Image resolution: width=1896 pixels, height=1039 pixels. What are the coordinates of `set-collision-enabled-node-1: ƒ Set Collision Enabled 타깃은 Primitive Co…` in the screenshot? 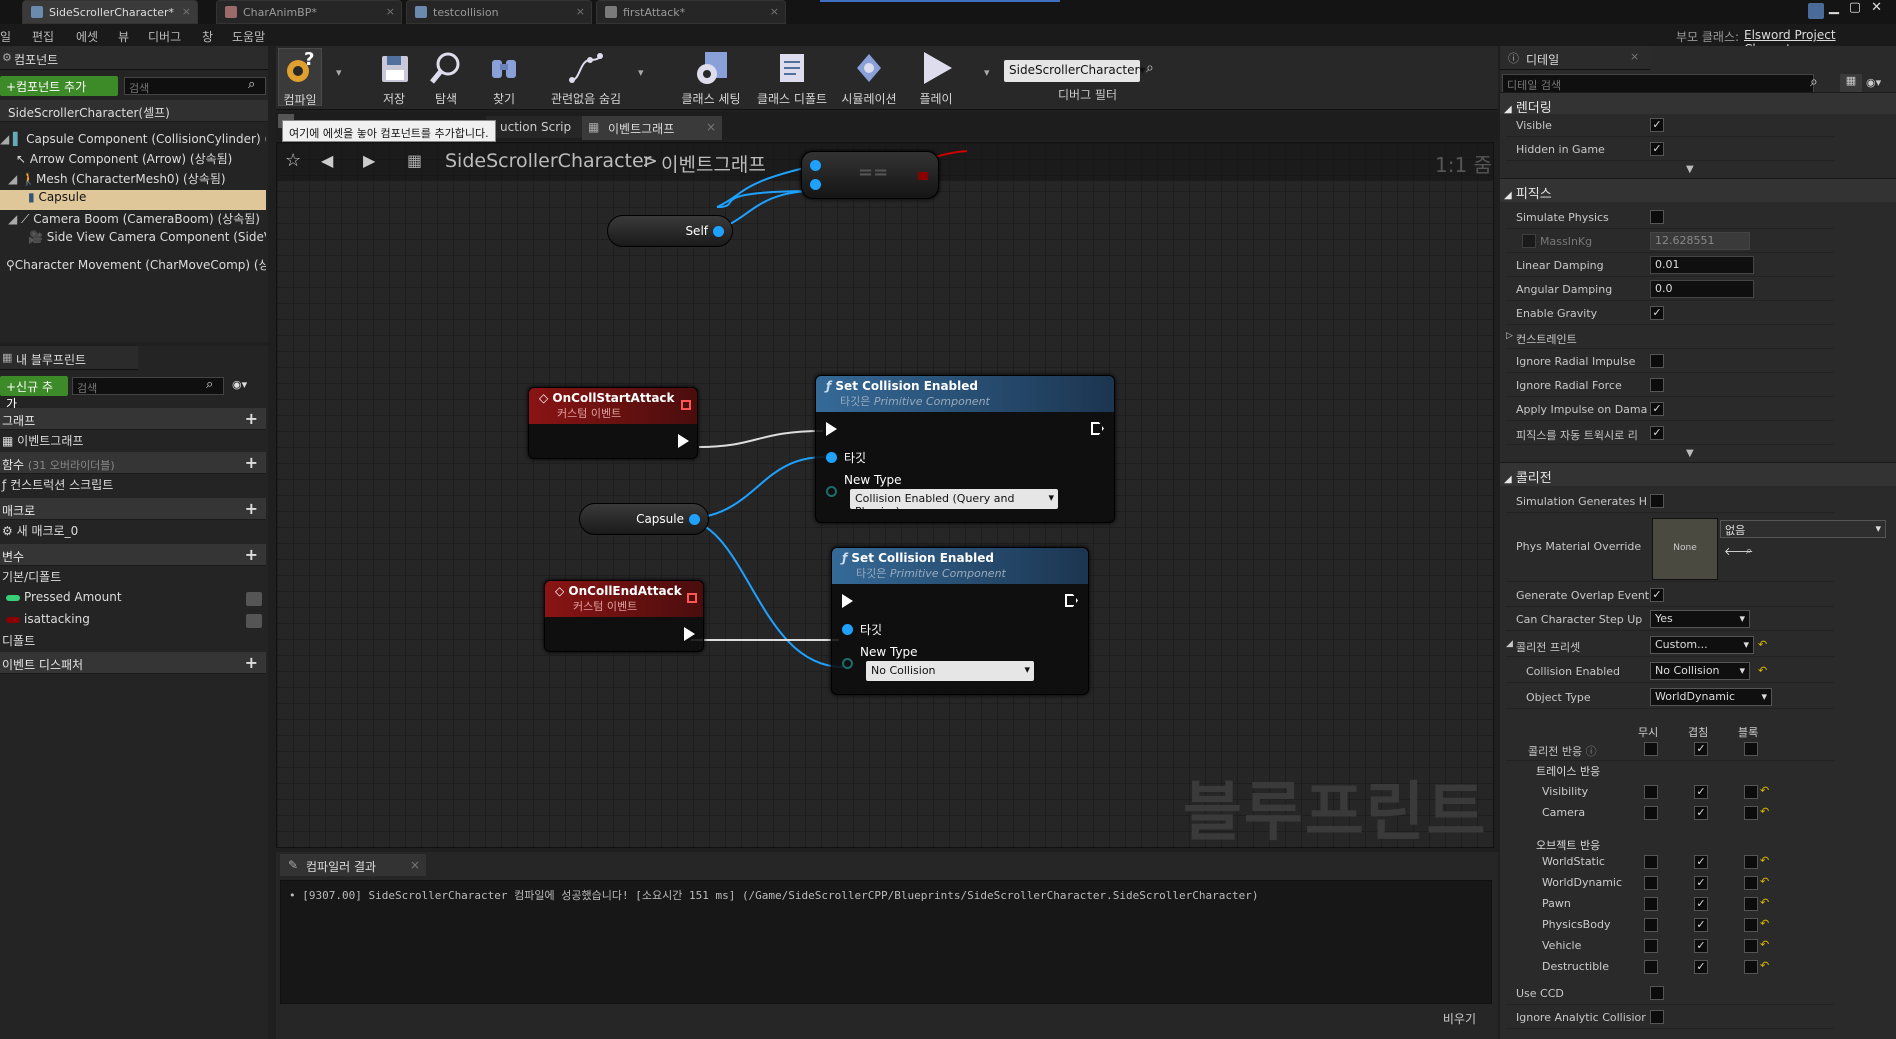 It's located at (965, 449).